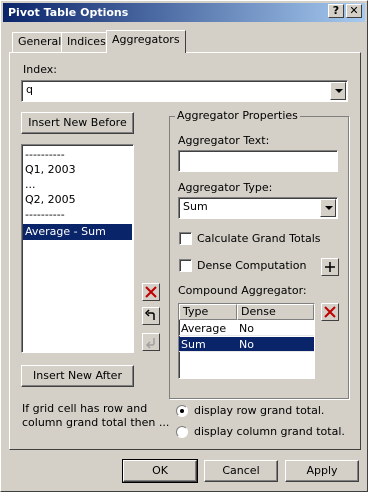 The image size is (368, 492). I want to click on apply-button: Apply, so click(322, 471).